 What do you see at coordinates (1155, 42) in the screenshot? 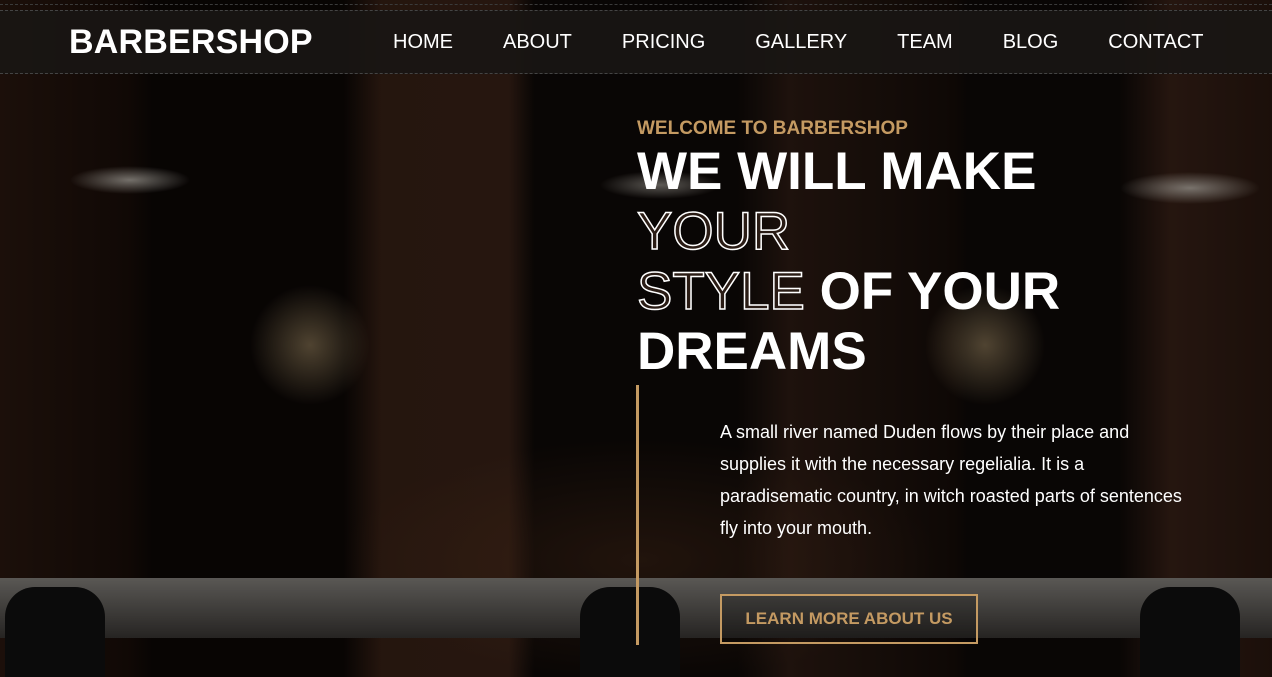
I see `nav-contact: CONTACT` at bounding box center [1155, 42].